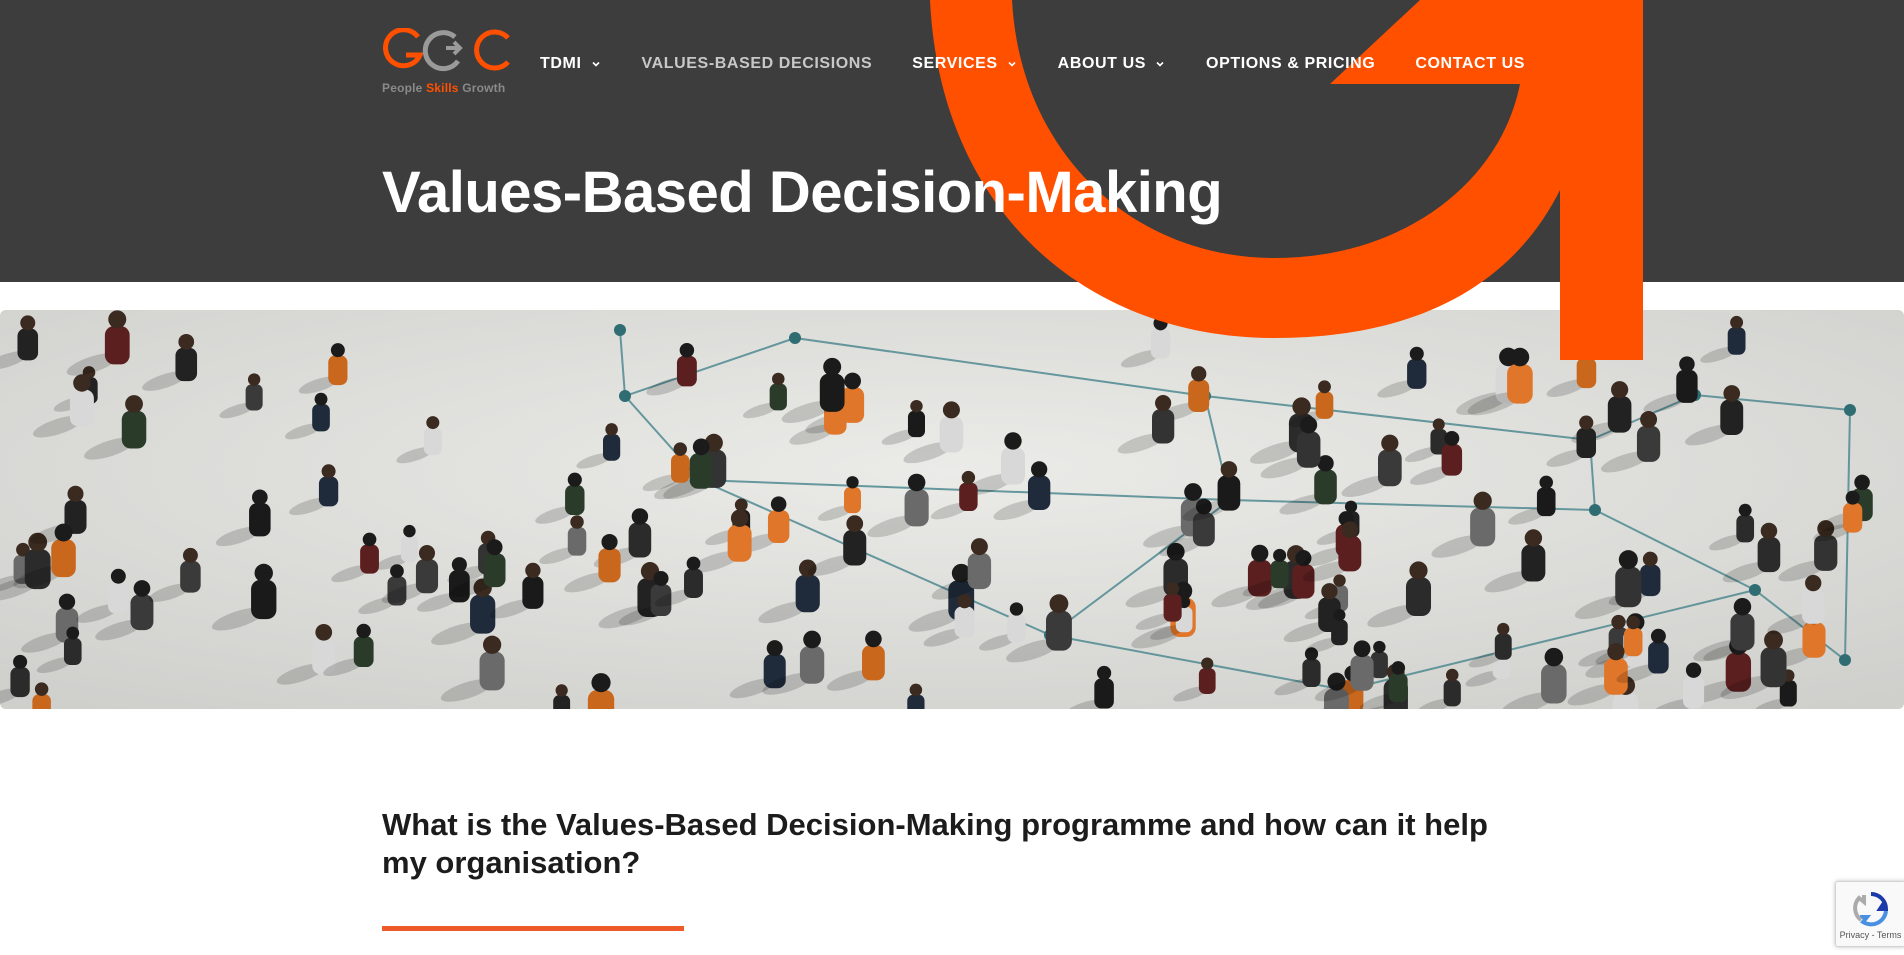 This screenshot has width=1904, height=955. What do you see at coordinates (955, 63) in the screenshot?
I see `nav-label-services: SERVICES` at bounding box center [955, 63].